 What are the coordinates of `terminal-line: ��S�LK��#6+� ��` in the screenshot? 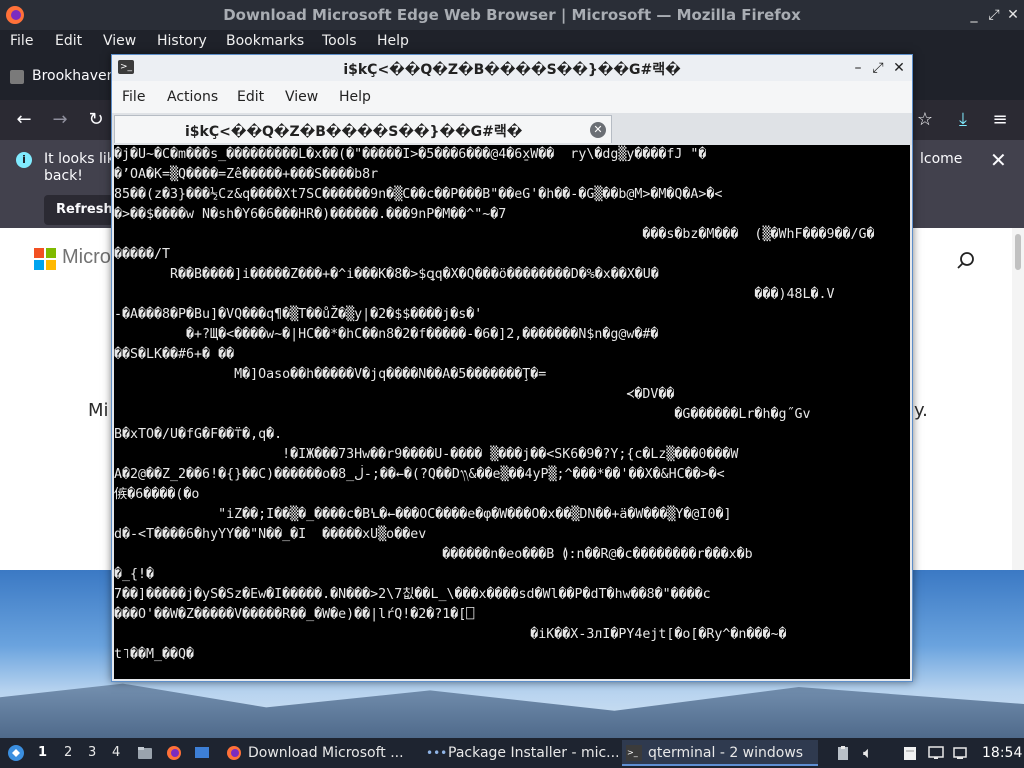 It's located at (174, 354).